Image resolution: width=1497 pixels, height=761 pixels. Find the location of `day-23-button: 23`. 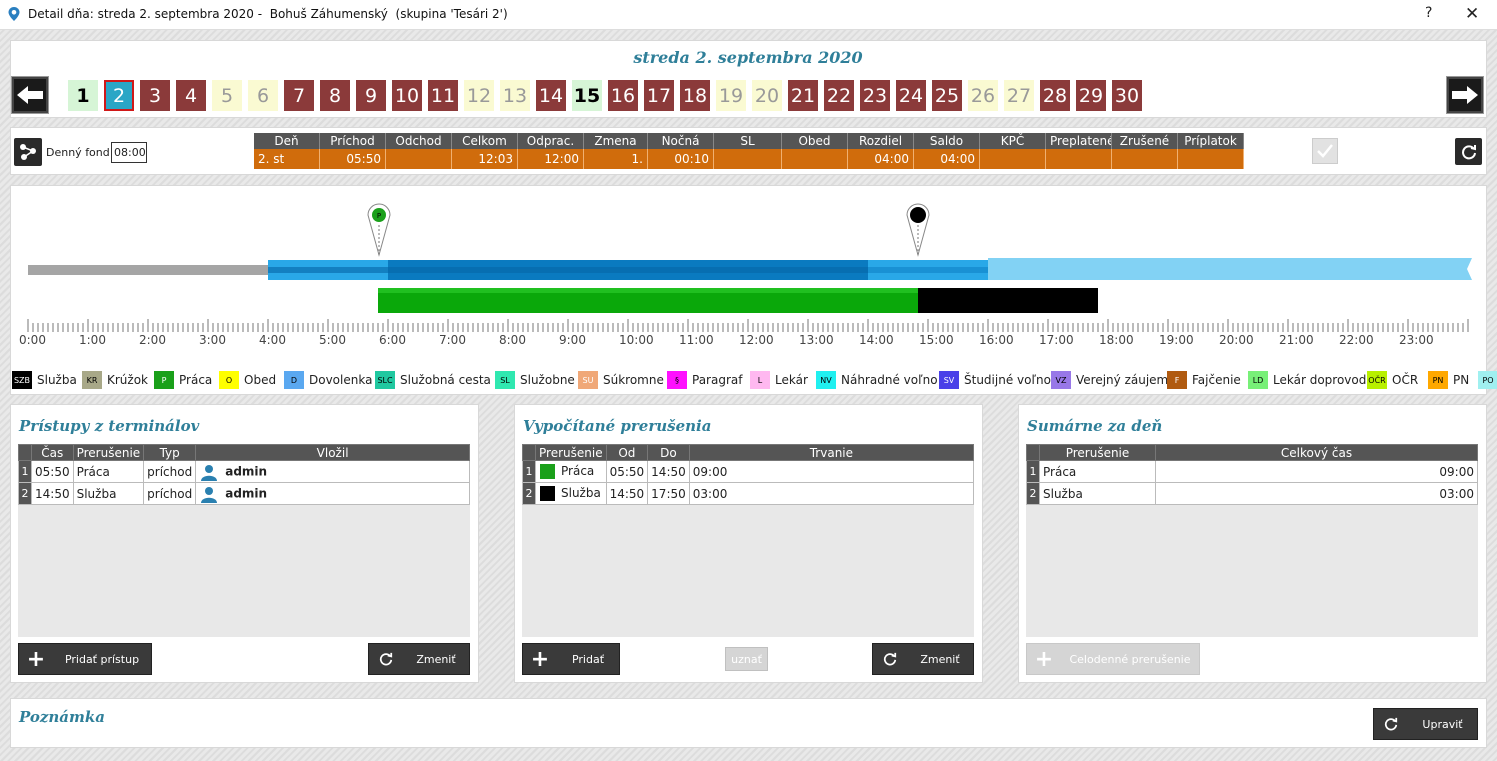

day-23-button: 23 is located at coordinates (875, 95).